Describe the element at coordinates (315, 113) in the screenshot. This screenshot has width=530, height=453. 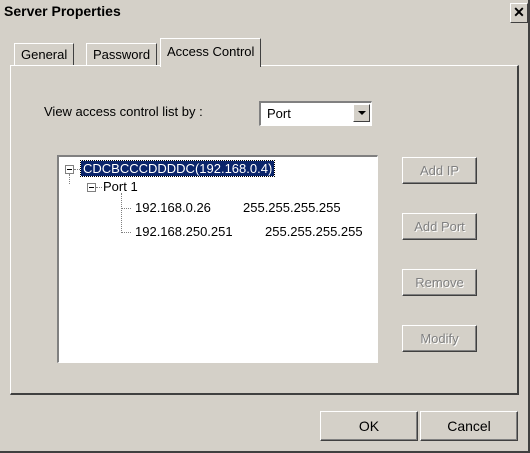
I see `view-by-select: Port` at that location.